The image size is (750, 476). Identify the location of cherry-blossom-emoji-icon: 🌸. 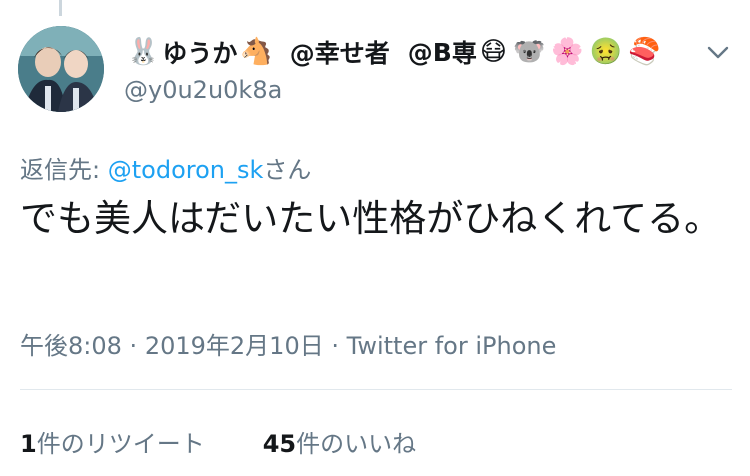
(567, 52).